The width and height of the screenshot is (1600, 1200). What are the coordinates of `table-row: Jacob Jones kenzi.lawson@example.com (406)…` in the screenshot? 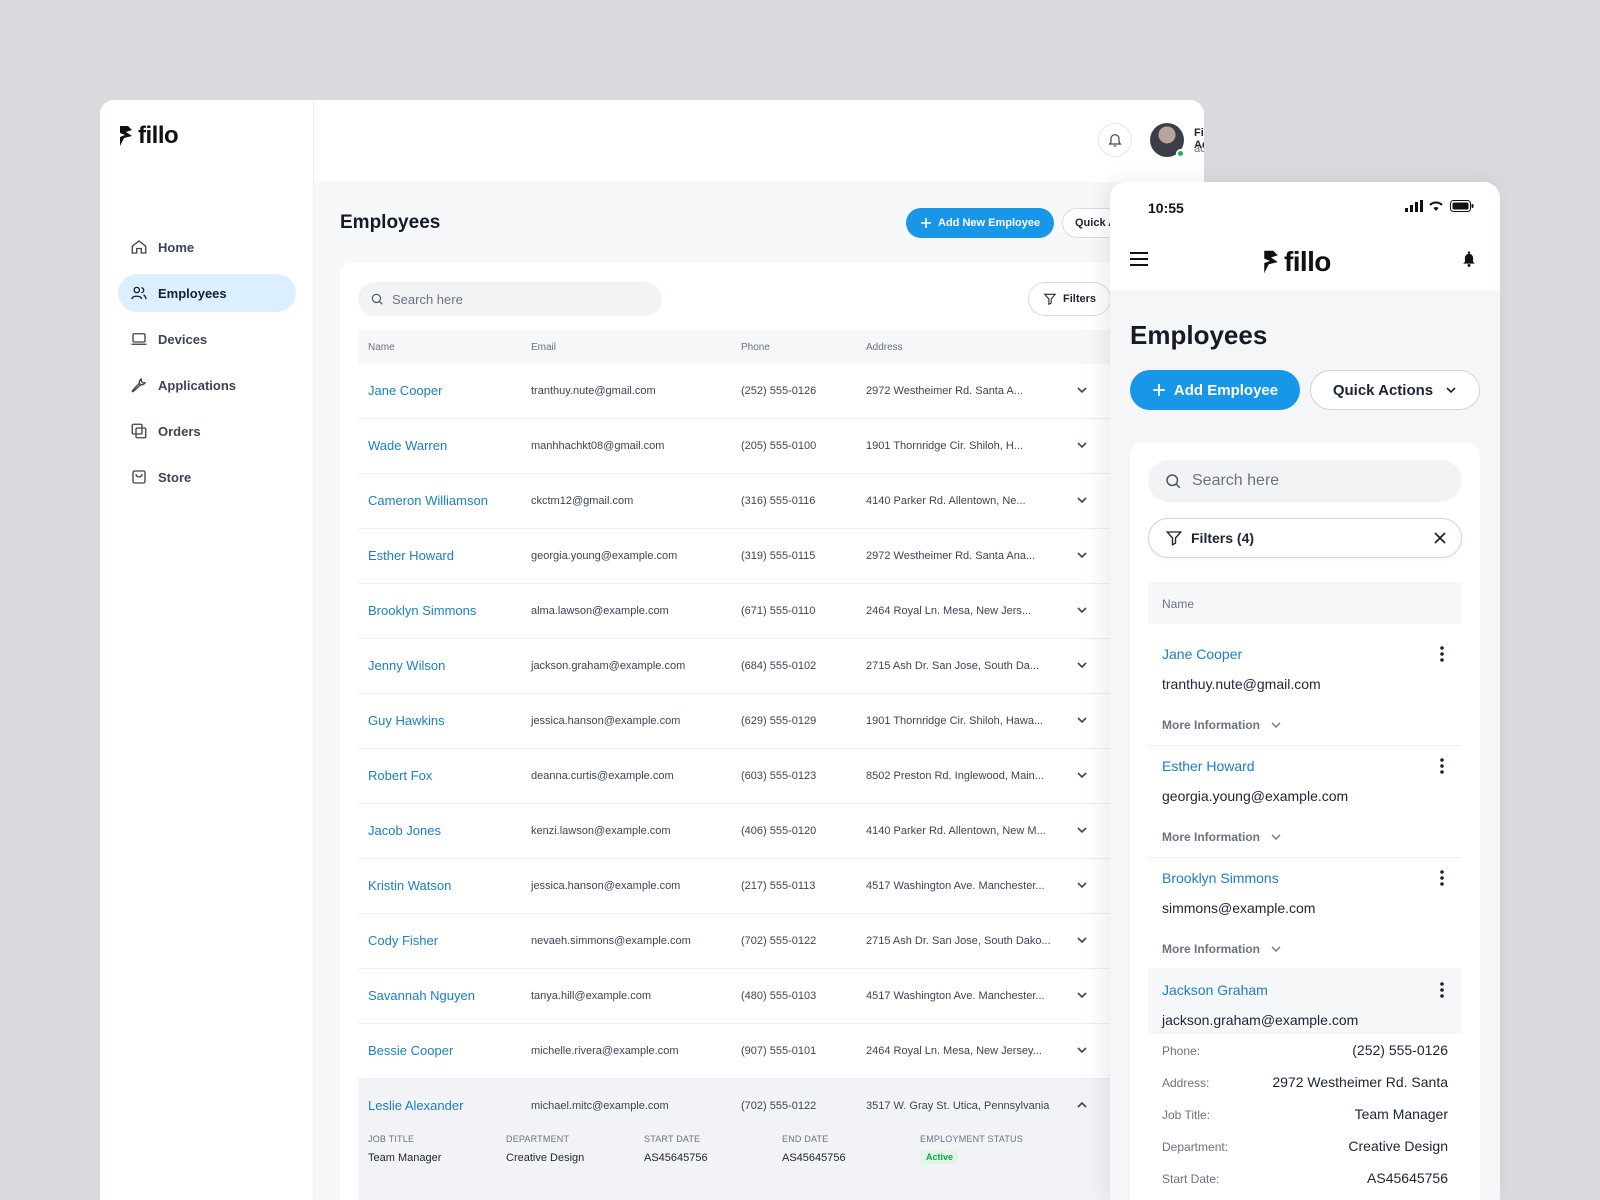 It's located at (779, 831).